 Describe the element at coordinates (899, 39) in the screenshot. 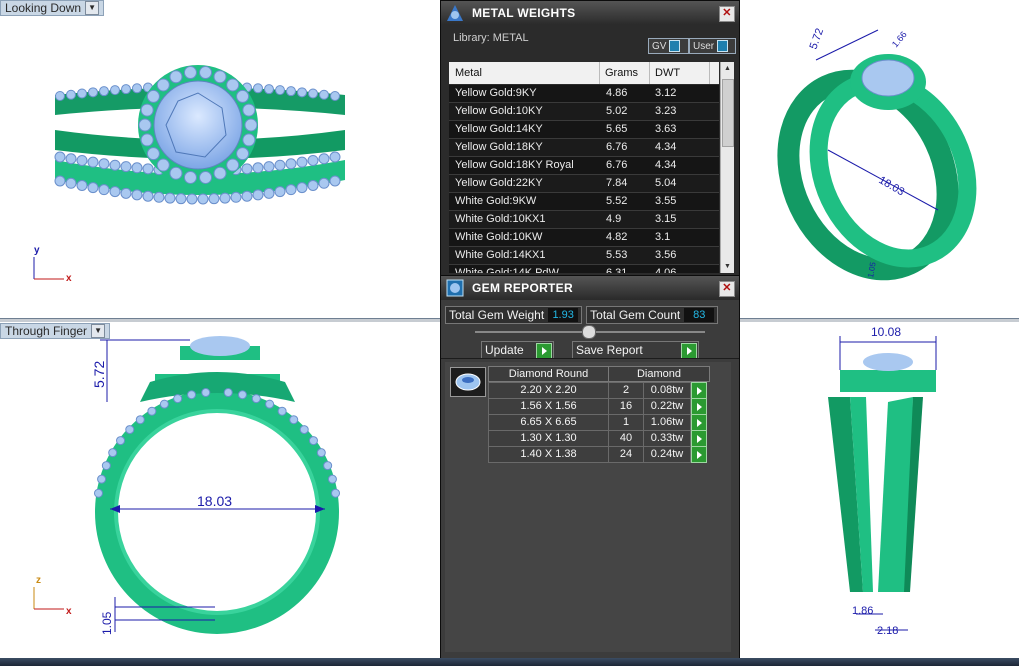

I see `dim-label: 1.66` at that location.